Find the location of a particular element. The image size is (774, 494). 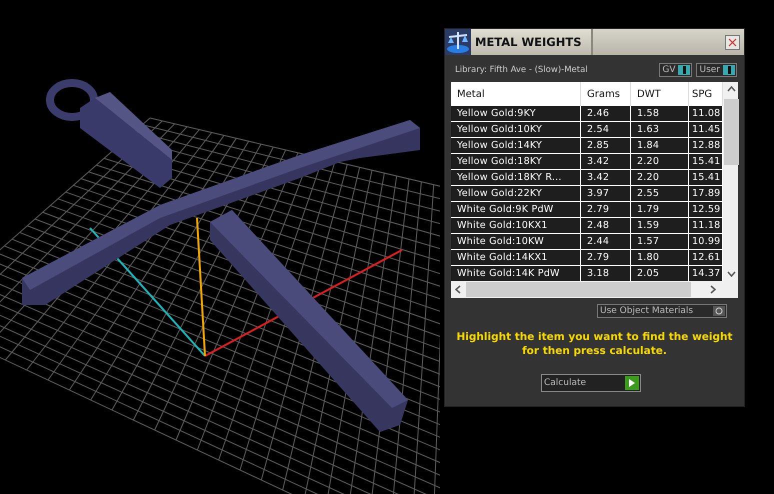

table-cell: 12.88 is located at coordinates (706, 146).